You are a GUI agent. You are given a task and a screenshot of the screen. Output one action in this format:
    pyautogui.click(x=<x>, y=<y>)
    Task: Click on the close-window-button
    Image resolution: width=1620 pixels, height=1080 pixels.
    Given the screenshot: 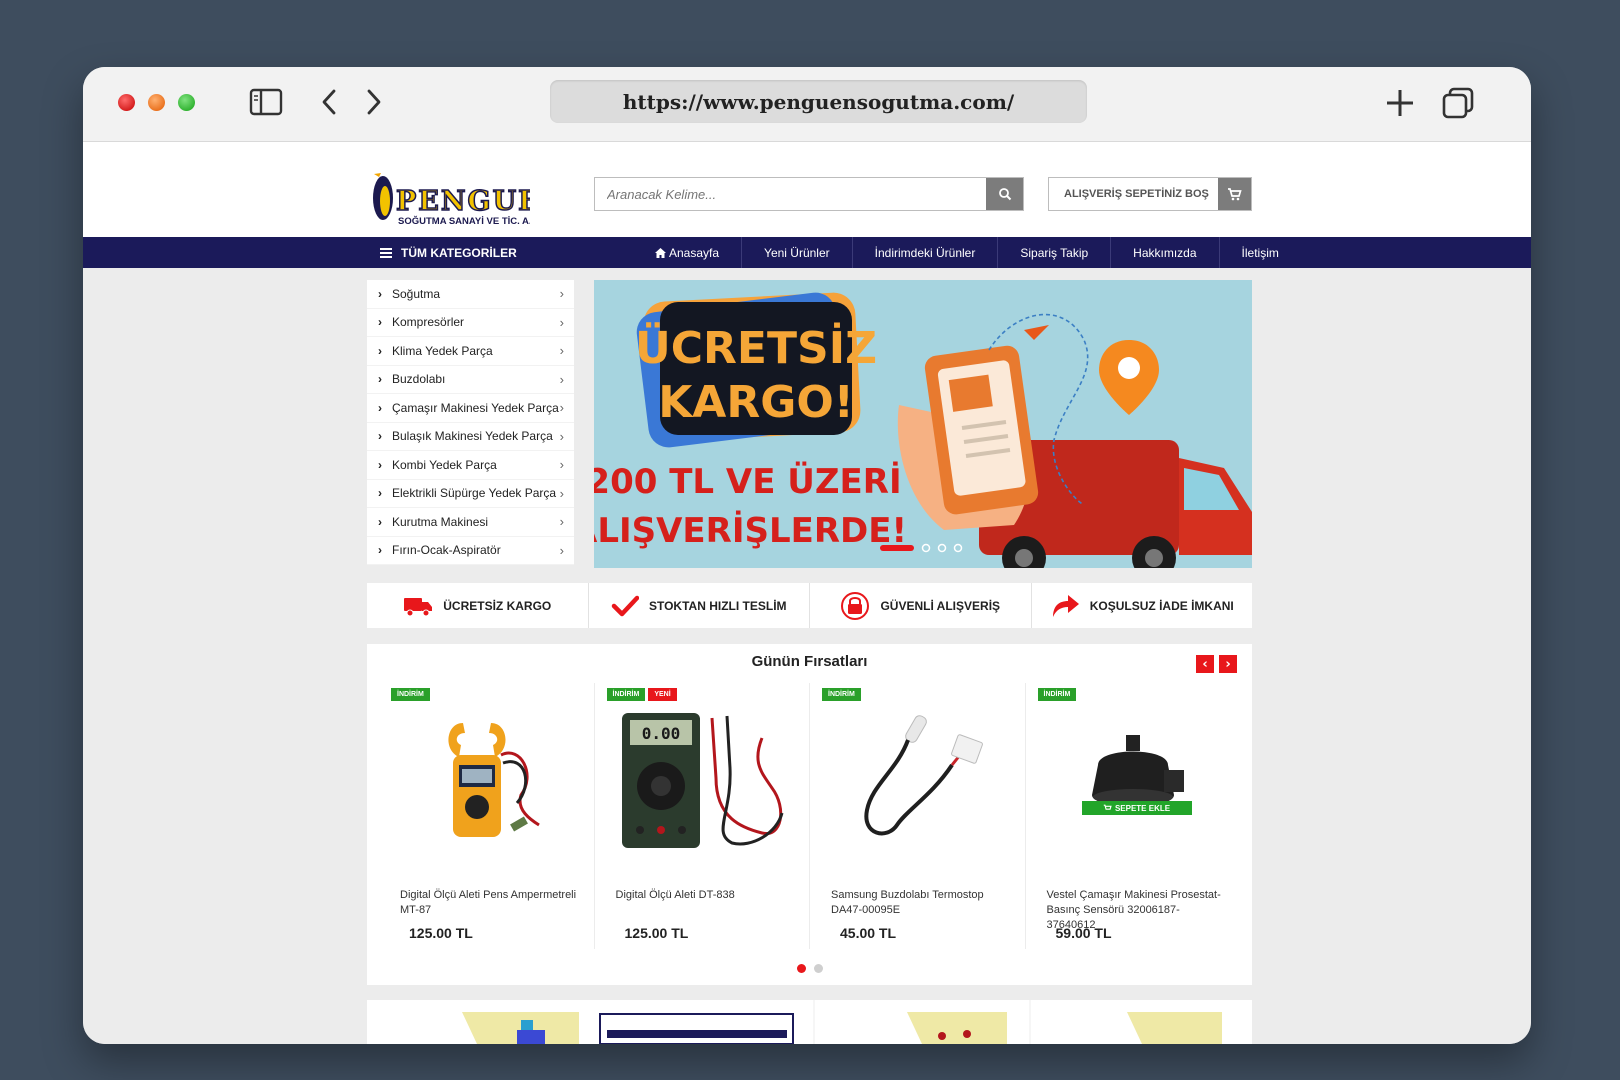 What is the action you would take?
    pyautogui.click(x=126, y=102)
    